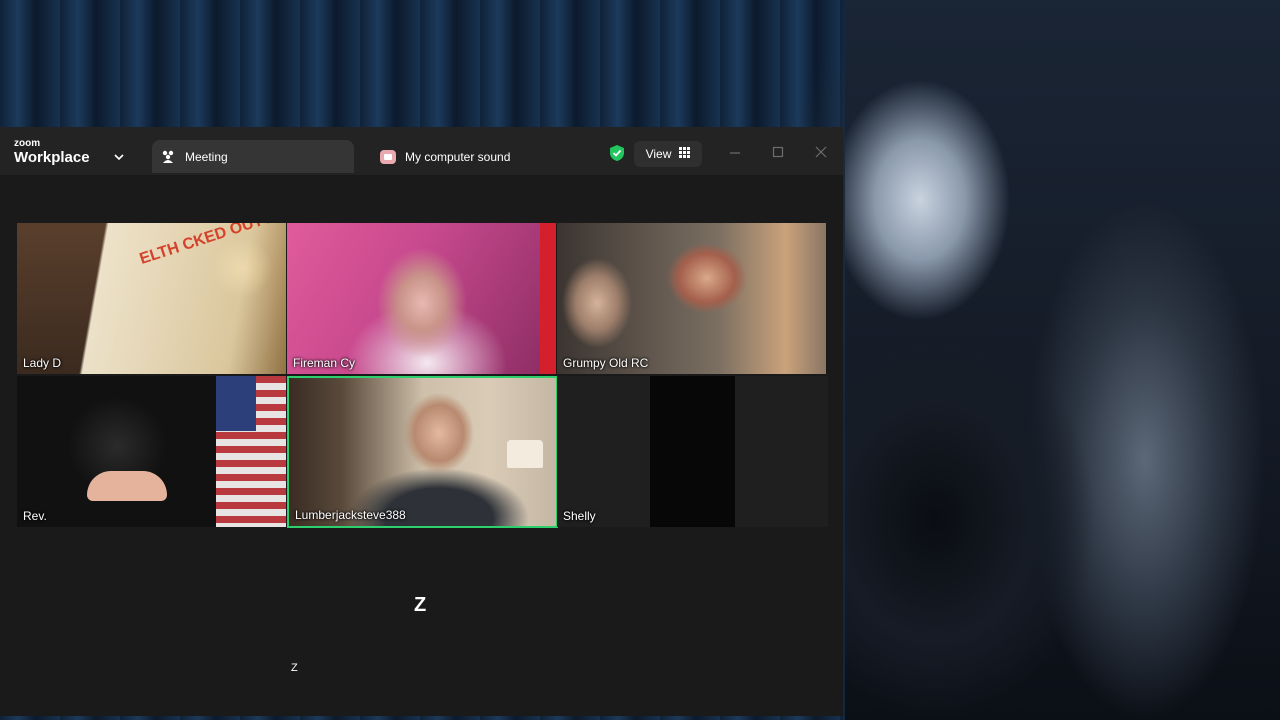 The width and height of the screenshot is (1280, 720). What do you see at coordinates (127, 486) in the screenshot?
I see `cowboy-hat` at bounding box center [127, 486].